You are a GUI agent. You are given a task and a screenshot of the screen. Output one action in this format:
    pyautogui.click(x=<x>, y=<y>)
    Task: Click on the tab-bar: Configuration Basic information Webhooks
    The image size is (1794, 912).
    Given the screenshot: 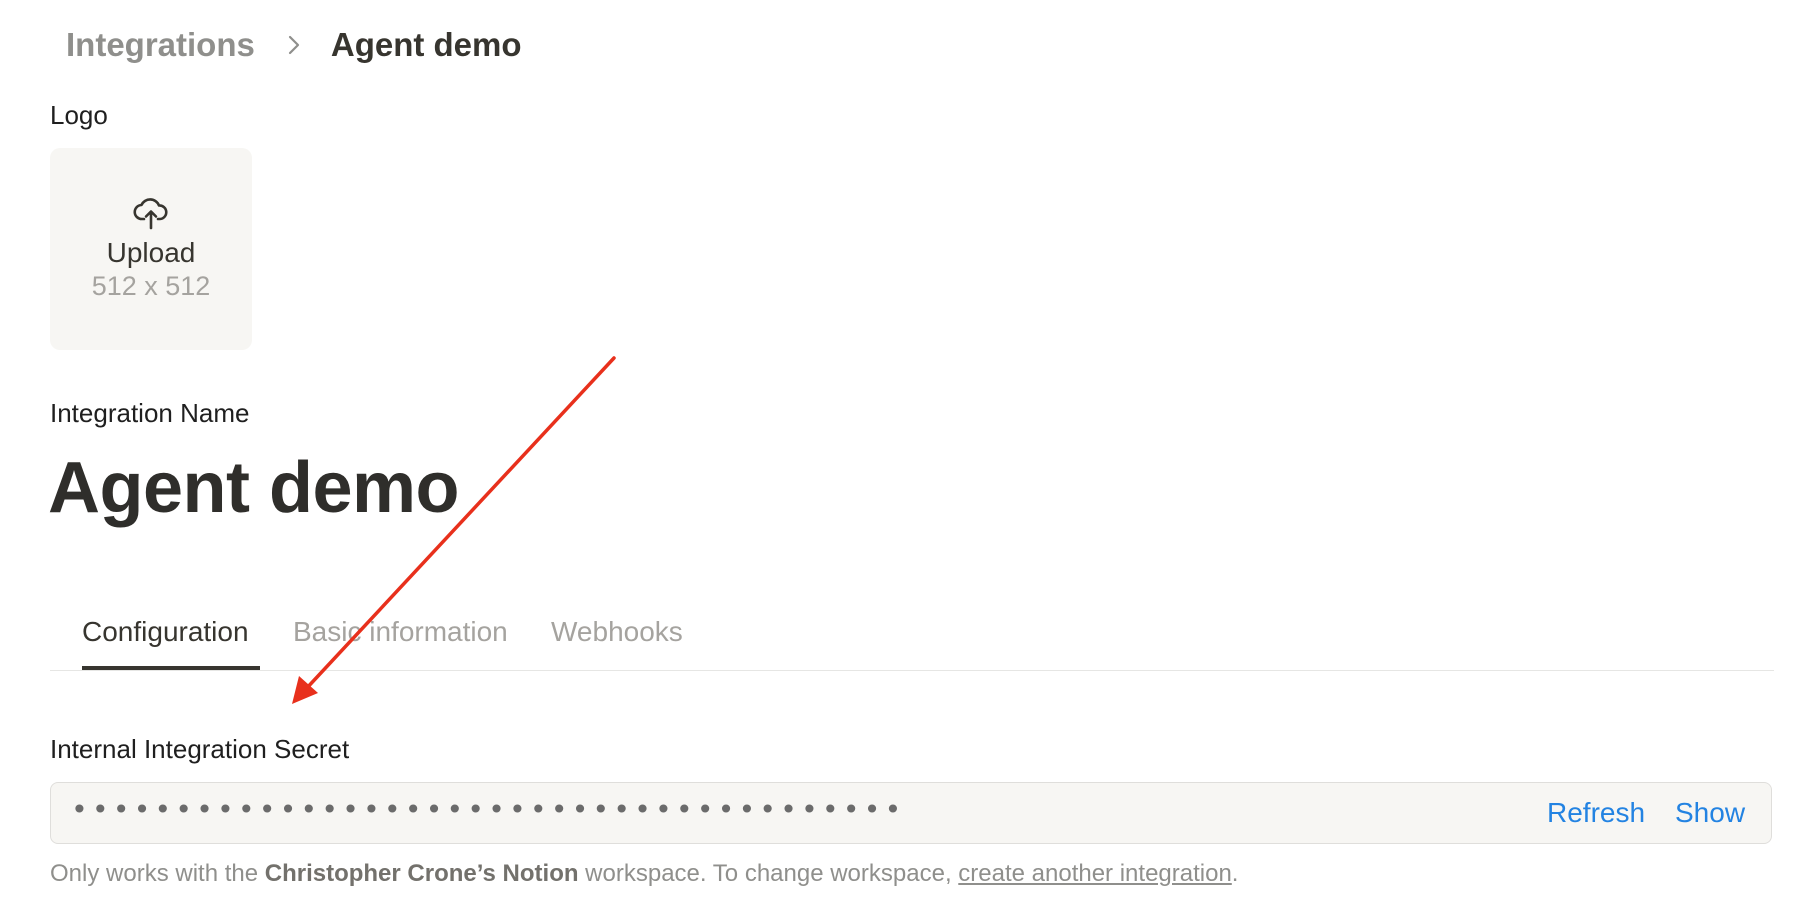 What is the action you would take?
    pyautogui.click(x=912, y=639)
    